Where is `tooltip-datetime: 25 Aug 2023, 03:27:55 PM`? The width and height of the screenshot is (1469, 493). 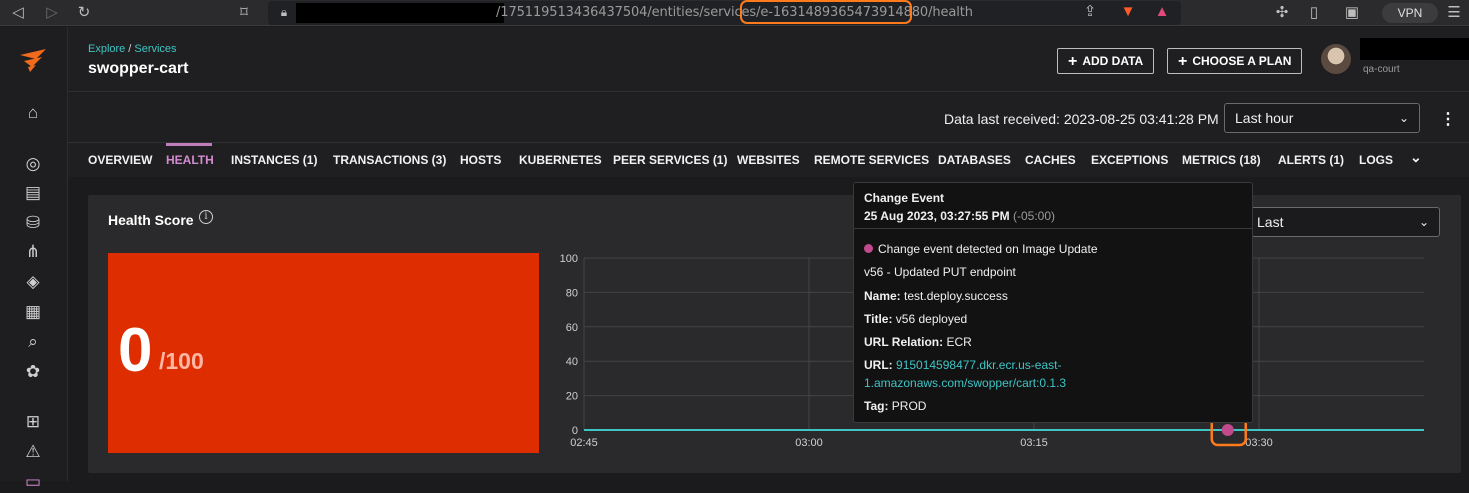 tooltip-datetime: 25 Aug 2023, 03:27:55 PM is located at coordinates (937, 216).